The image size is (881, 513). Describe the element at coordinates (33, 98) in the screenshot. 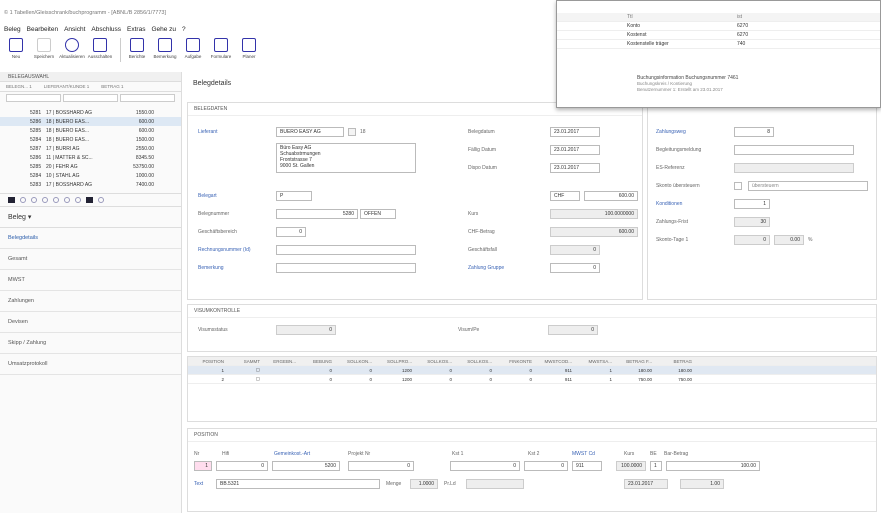

I see `filter-belegnr-input` at that location.